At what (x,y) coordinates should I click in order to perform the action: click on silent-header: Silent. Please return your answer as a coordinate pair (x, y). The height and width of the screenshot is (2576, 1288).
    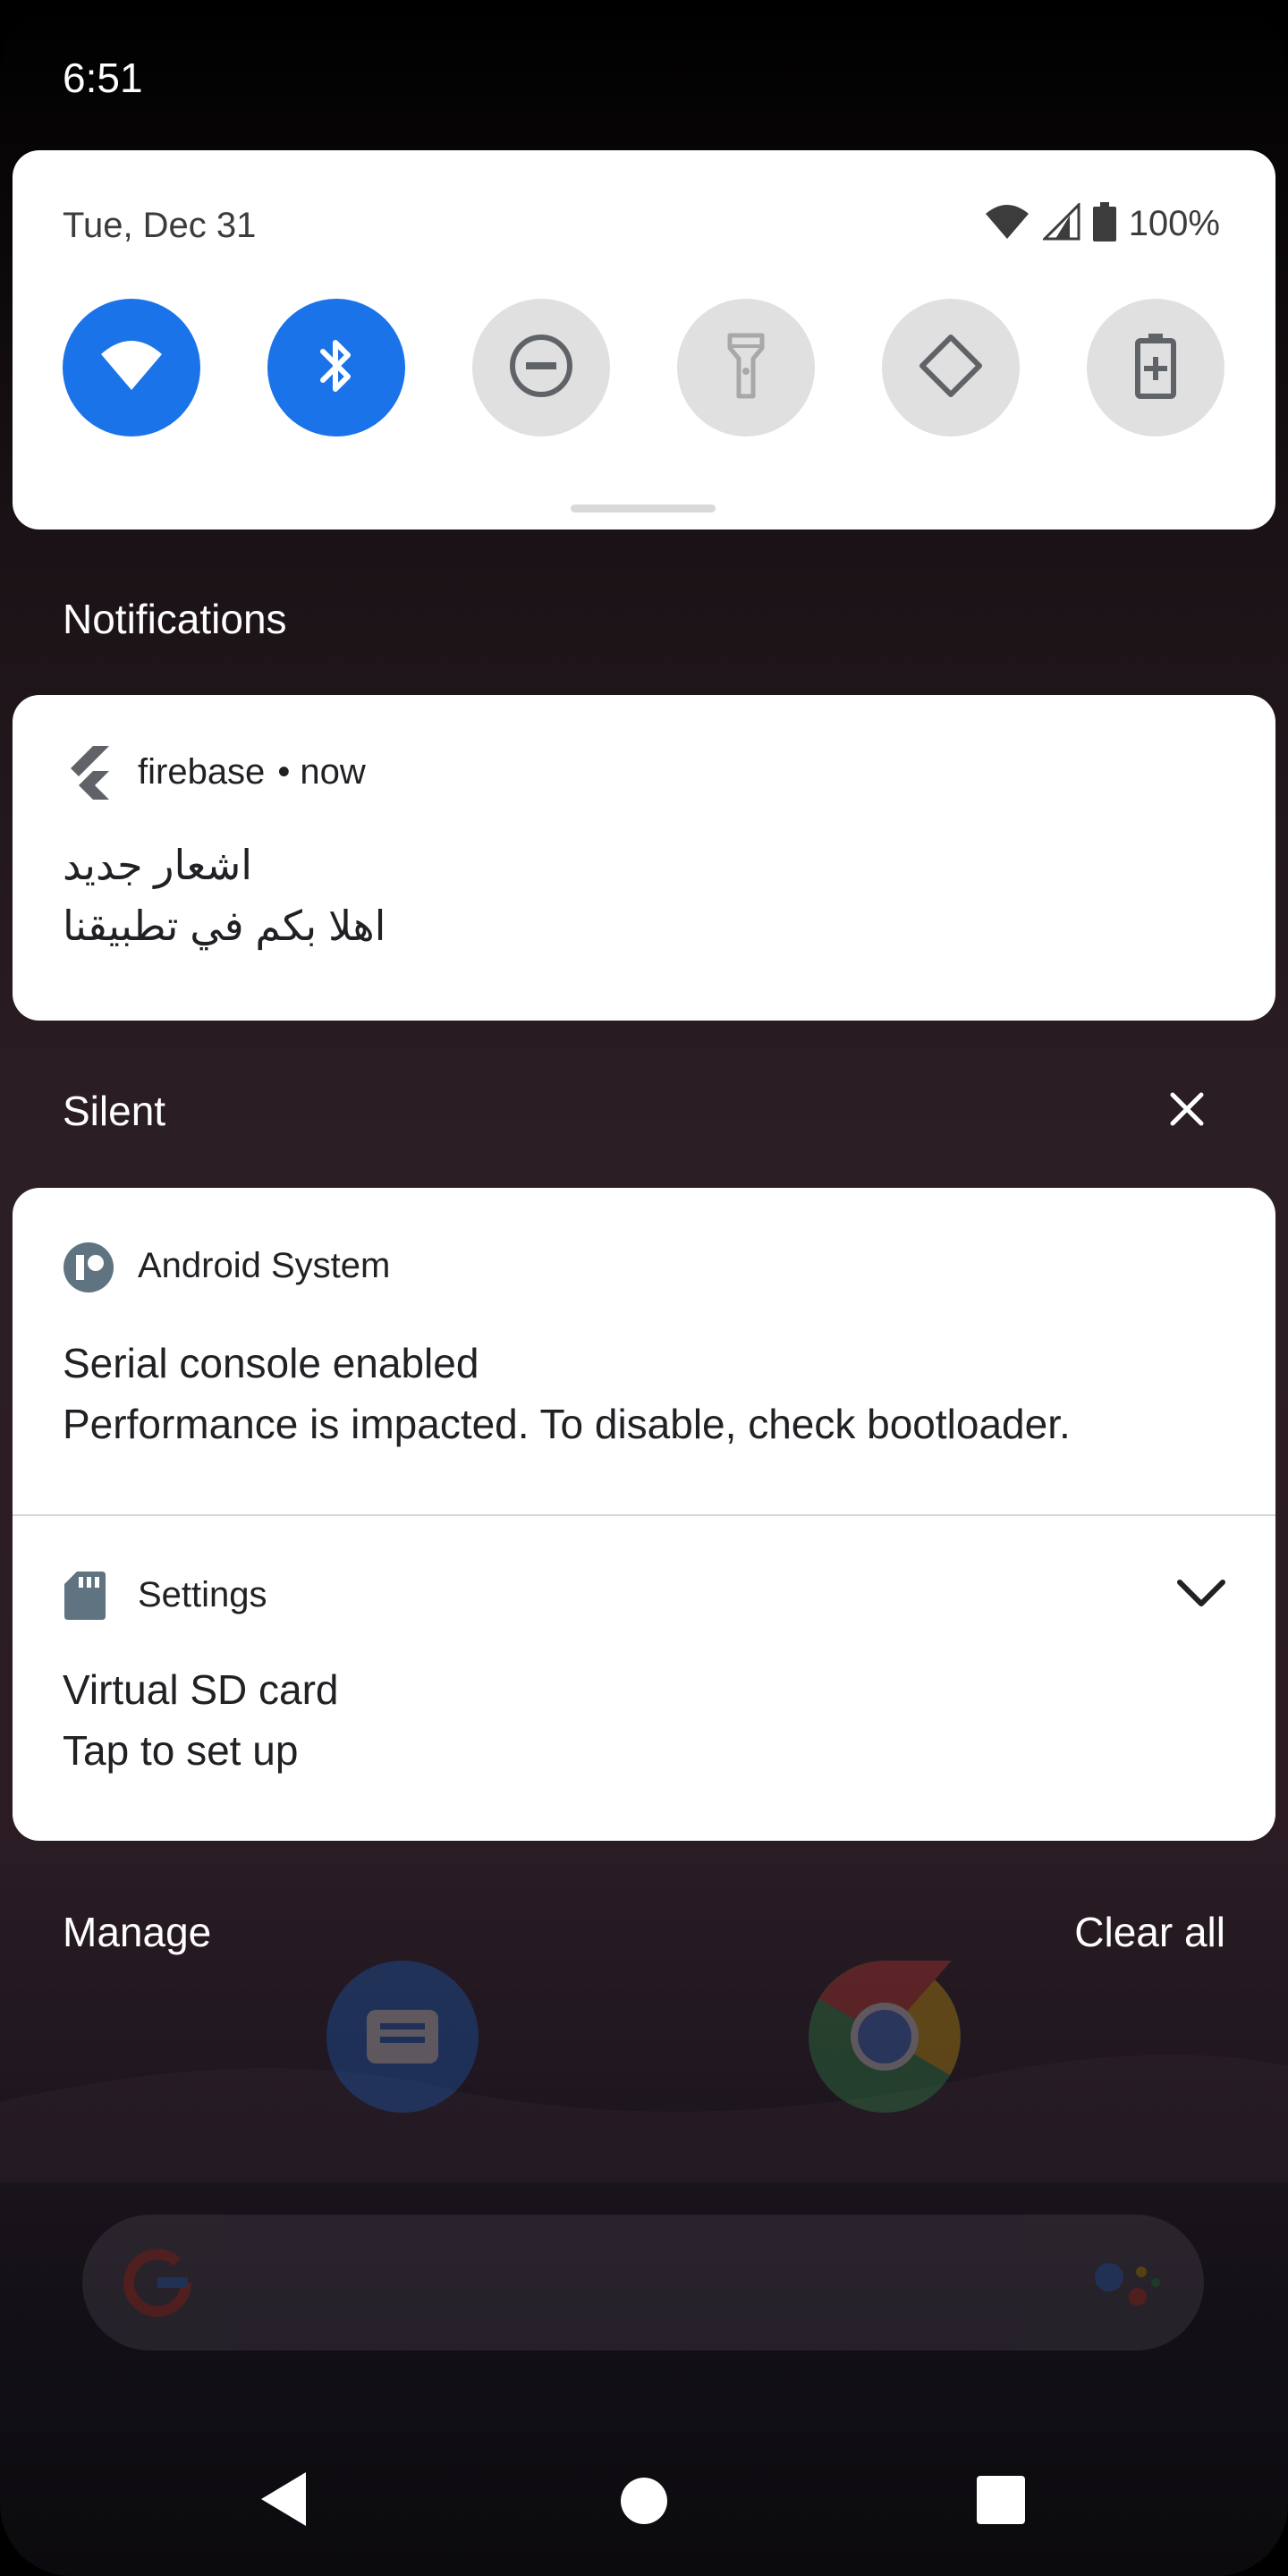
    Looking at the image, I should click on (114, 1111).